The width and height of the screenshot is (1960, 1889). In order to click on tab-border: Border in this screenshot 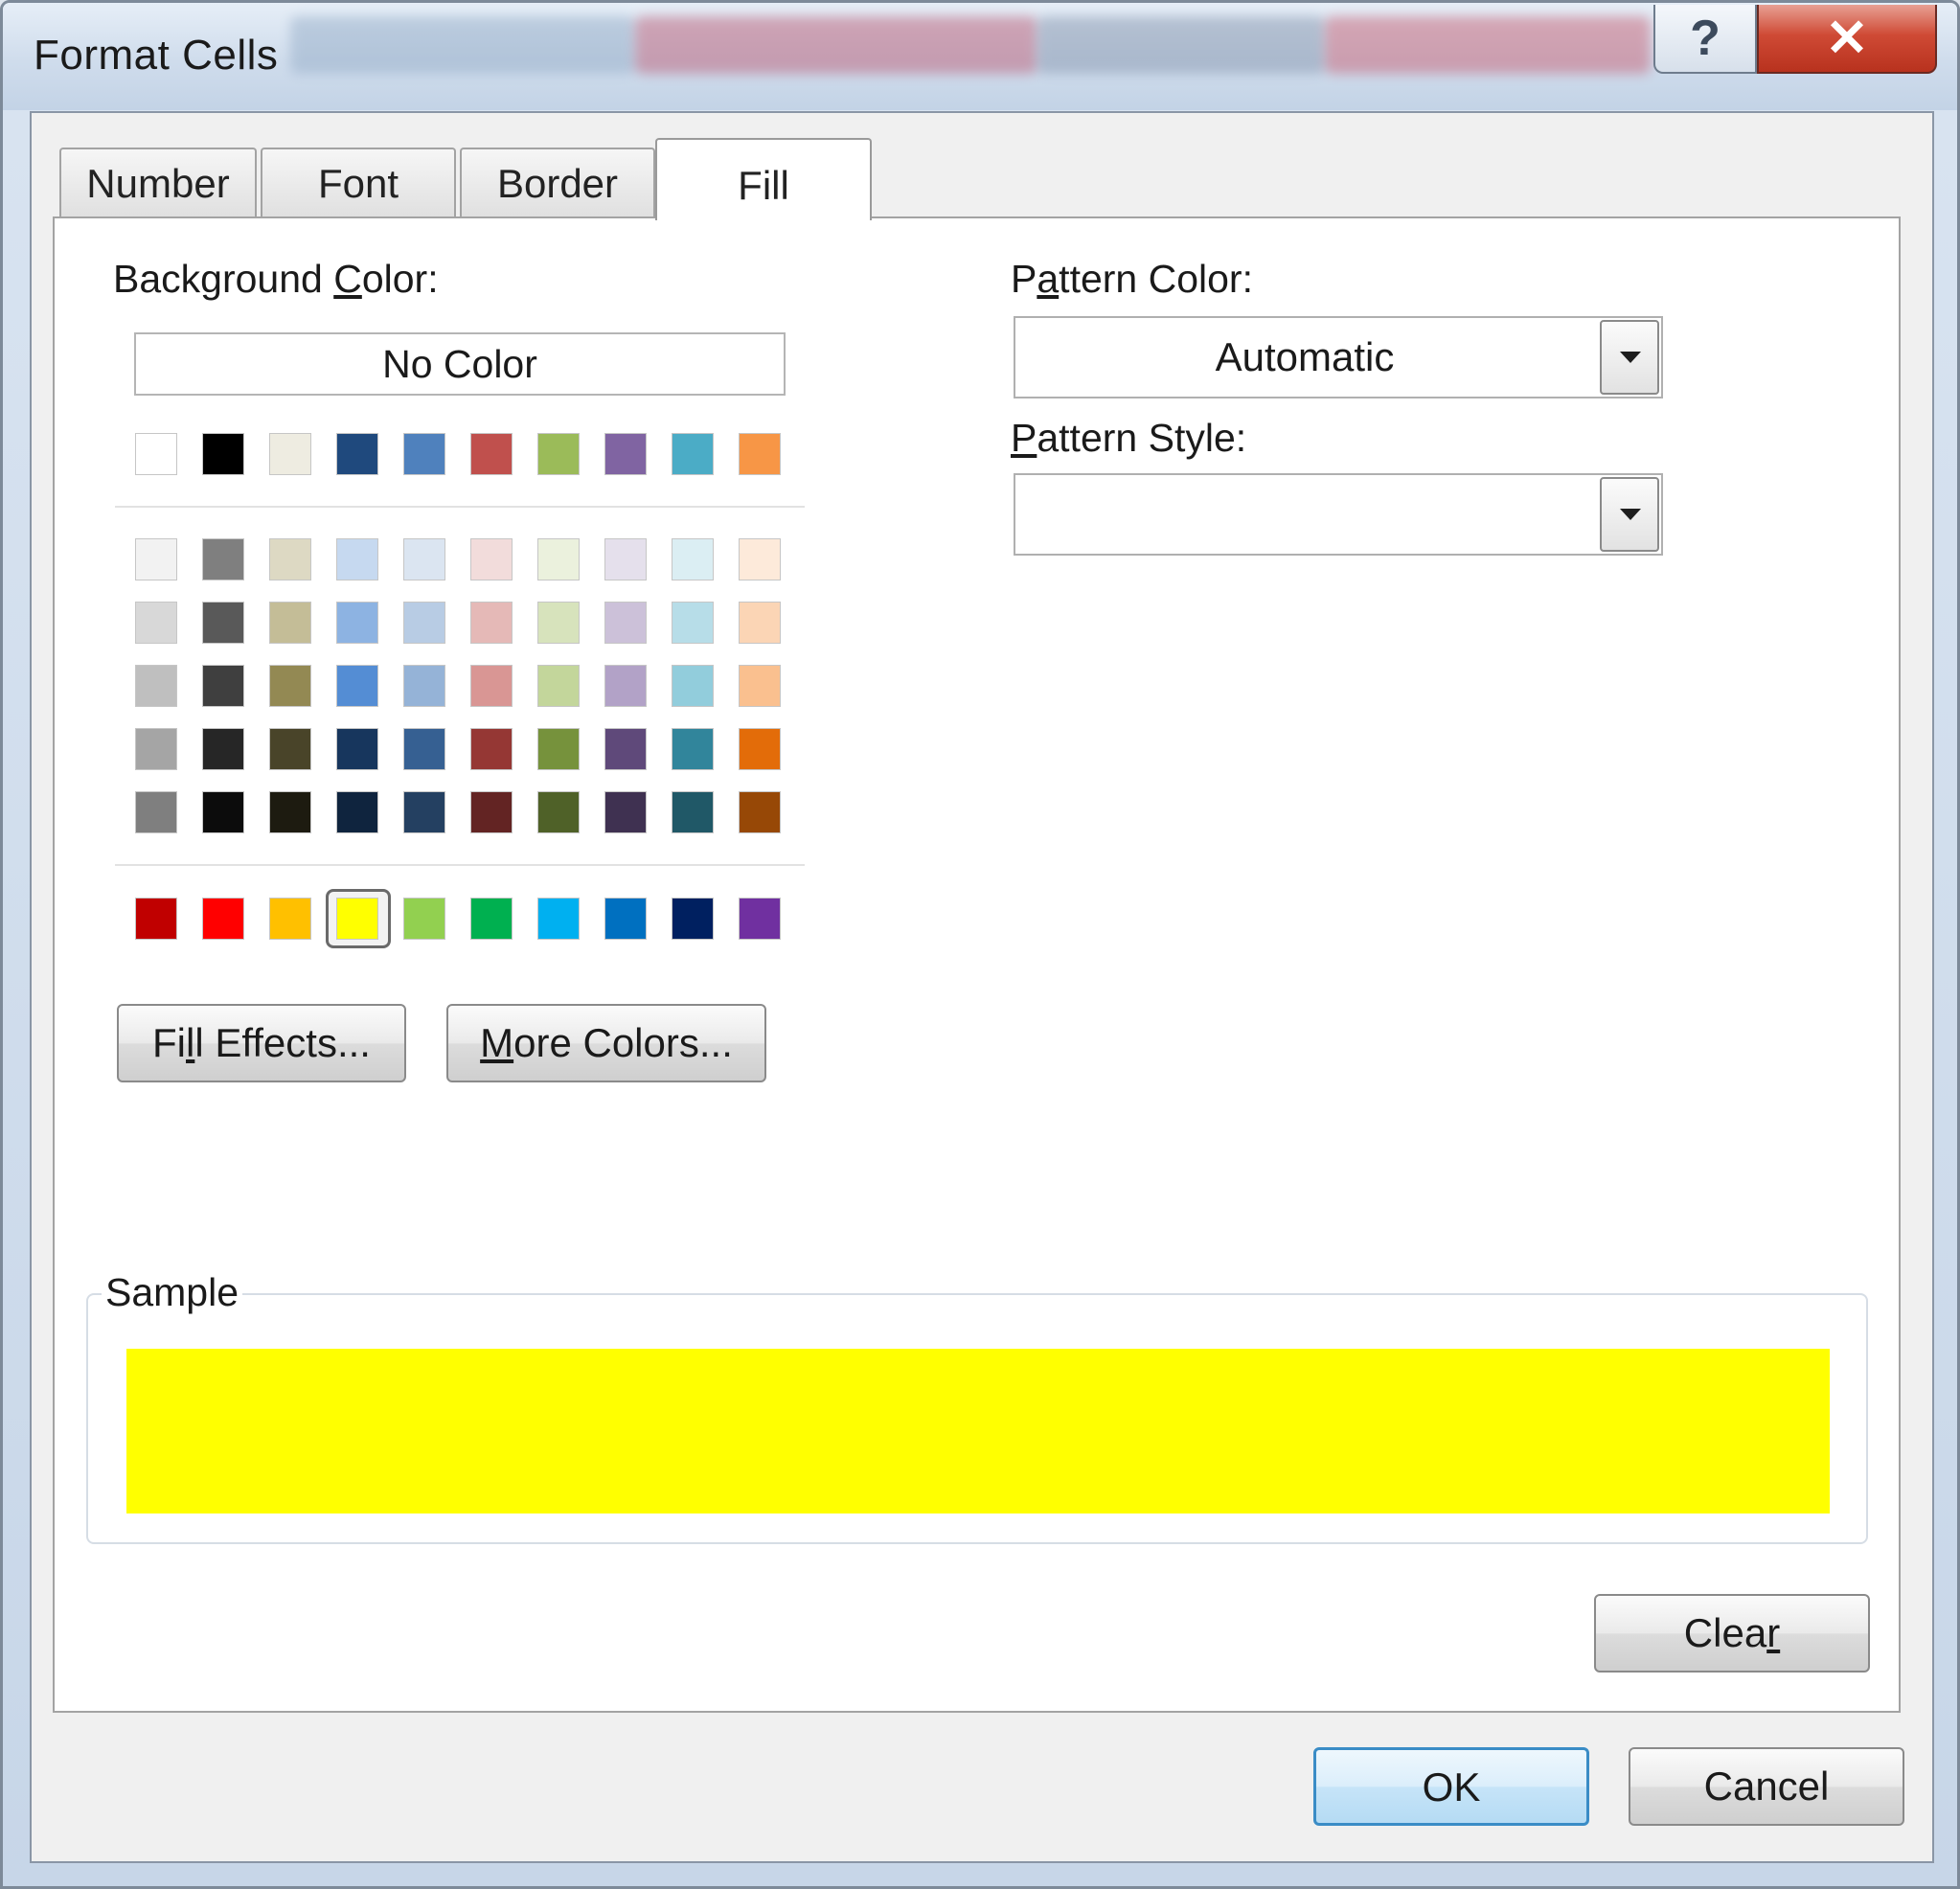, I will do `click(558, 182)`.